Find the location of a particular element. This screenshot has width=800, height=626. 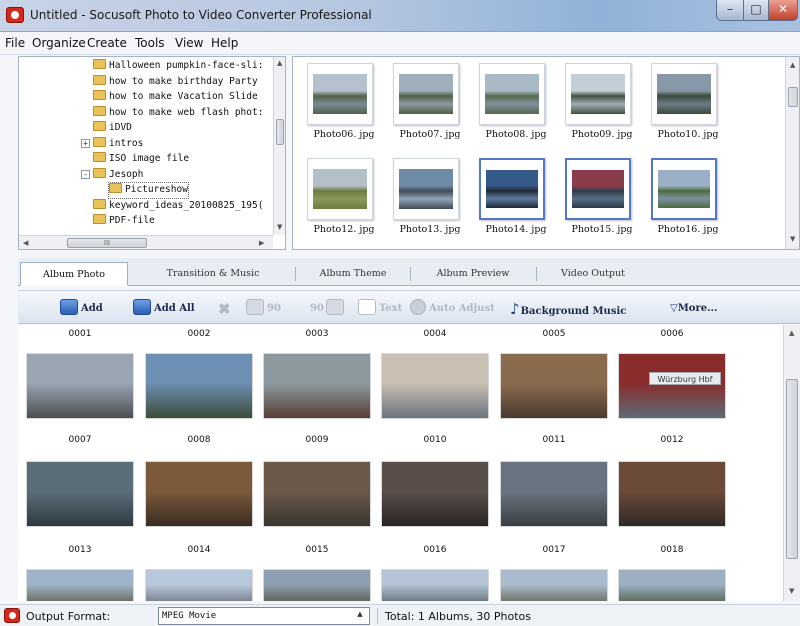

rotate-right-label: 90 is located at coordinates (317, 308).